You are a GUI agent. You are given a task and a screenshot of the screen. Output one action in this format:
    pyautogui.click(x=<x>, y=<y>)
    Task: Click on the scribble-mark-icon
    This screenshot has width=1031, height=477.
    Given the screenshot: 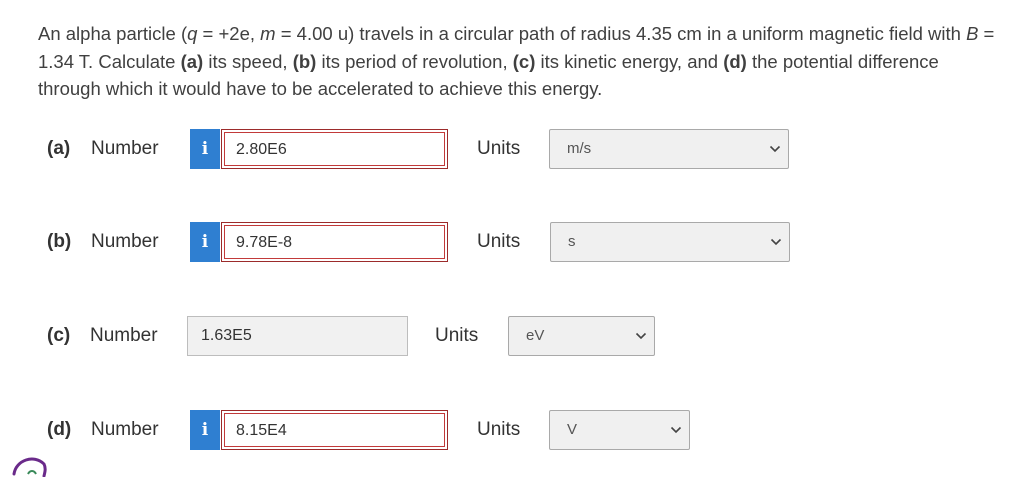 What is the action you would take?
    pyautogui.click(x=29, y=467)
    